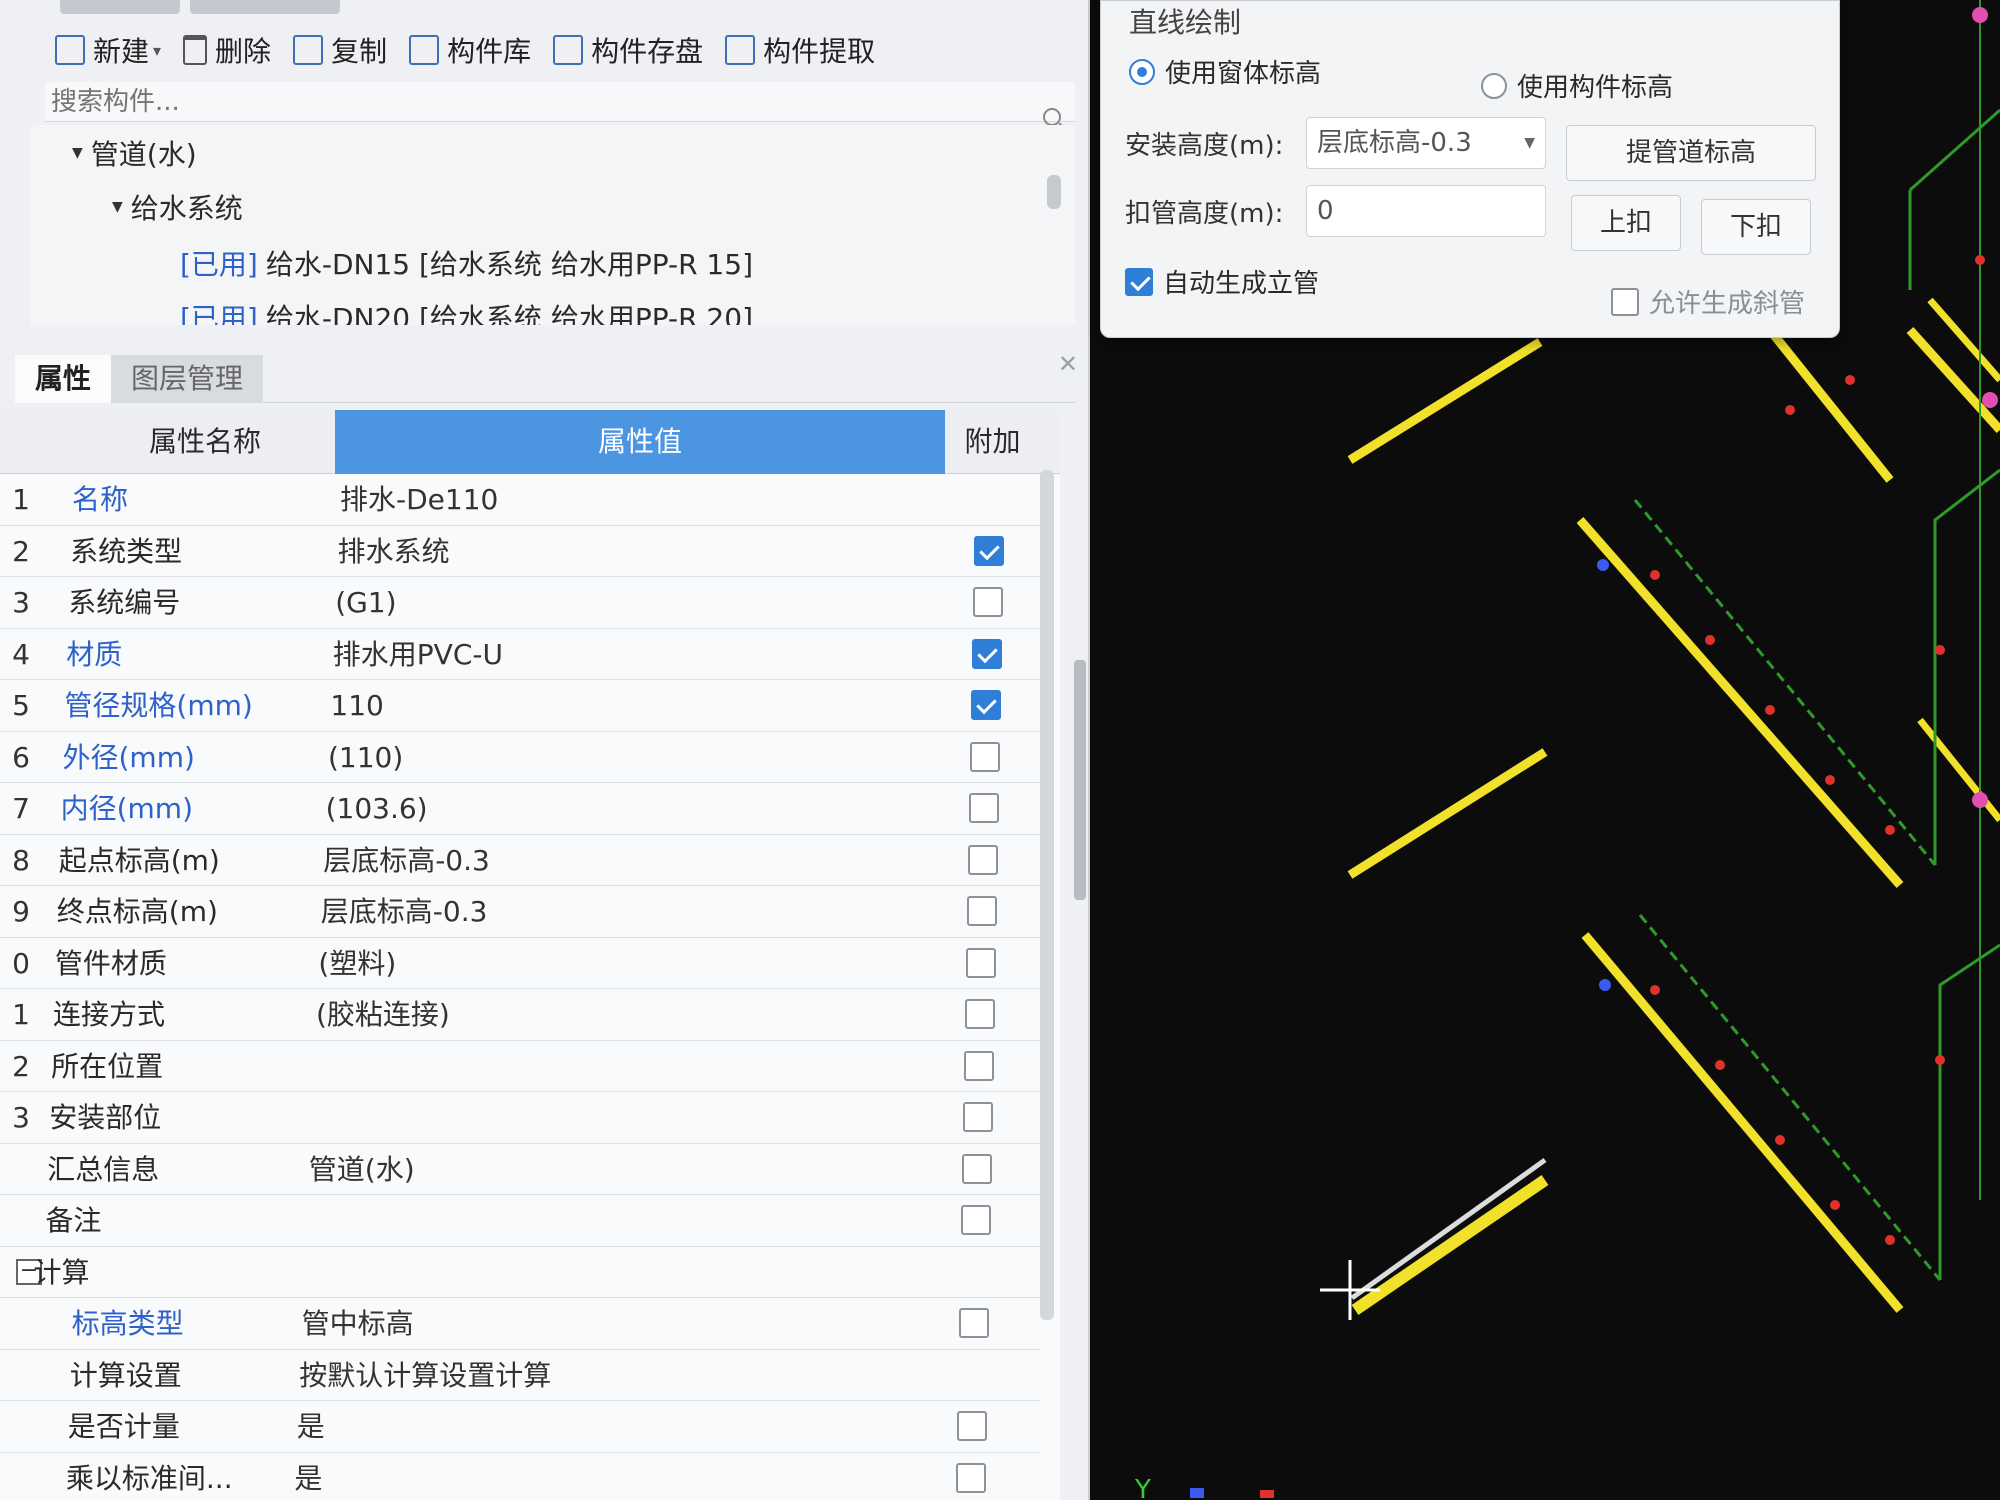  What do you see at coordinates (1756, 227) in the screenshot?
I see `bend-down-button: 下扣` at bounding box center [1756, 227].